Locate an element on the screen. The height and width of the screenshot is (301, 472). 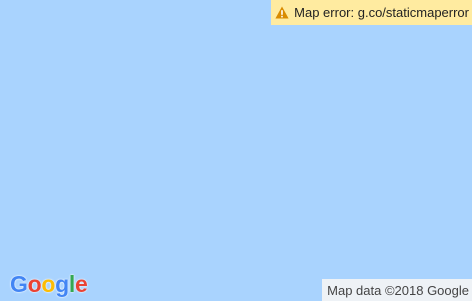
google-logo-letter: g is located at coordinates (62, 284).